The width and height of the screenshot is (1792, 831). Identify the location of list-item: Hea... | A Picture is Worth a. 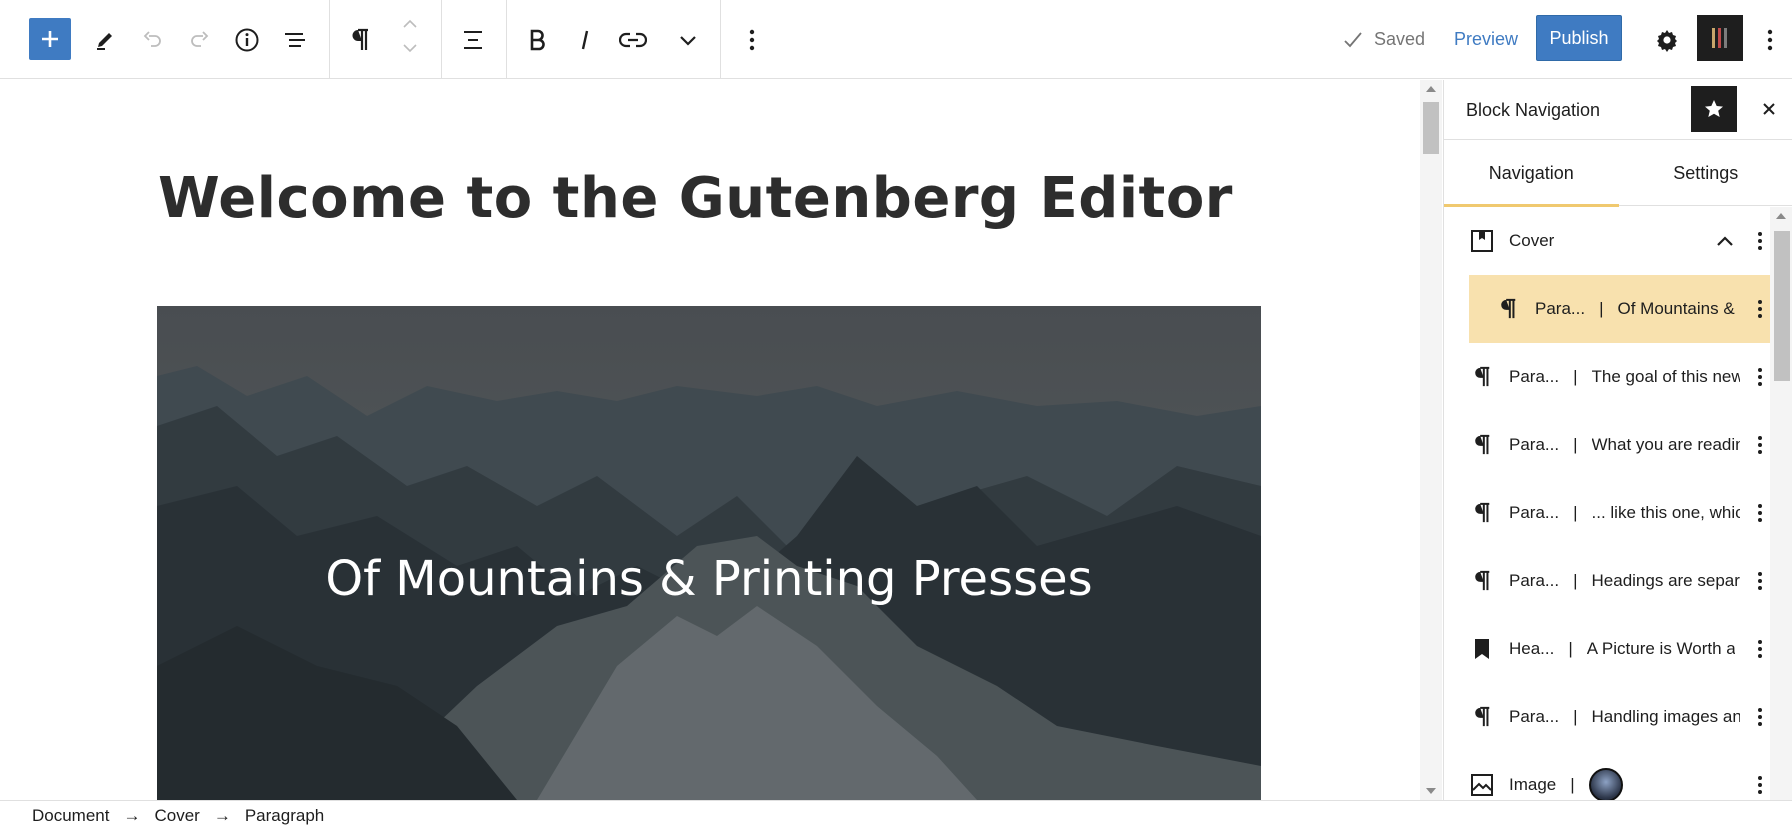
(1607, 649).